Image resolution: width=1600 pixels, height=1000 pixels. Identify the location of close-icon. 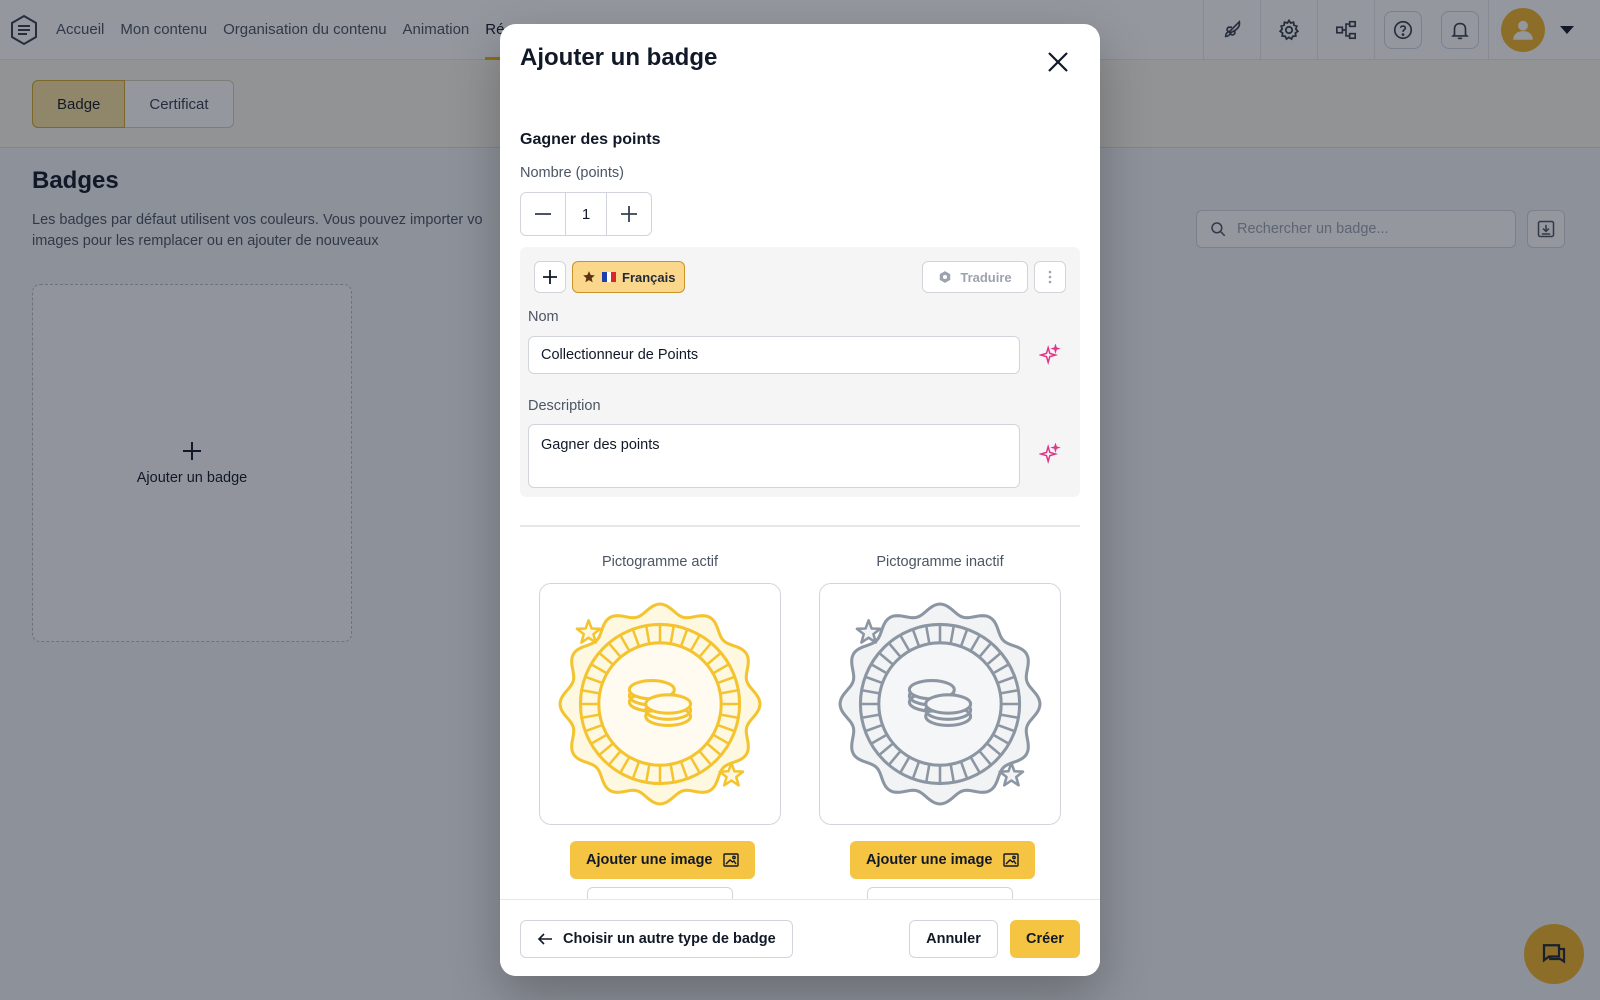
(1058, 62).